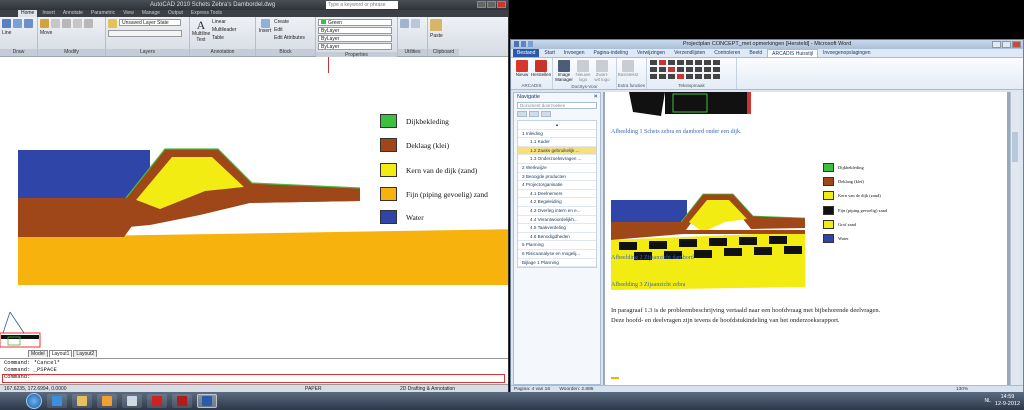  Describe the element at coordinates (549, 53) in the screenshot. I see `tab-start: Start` at that location.